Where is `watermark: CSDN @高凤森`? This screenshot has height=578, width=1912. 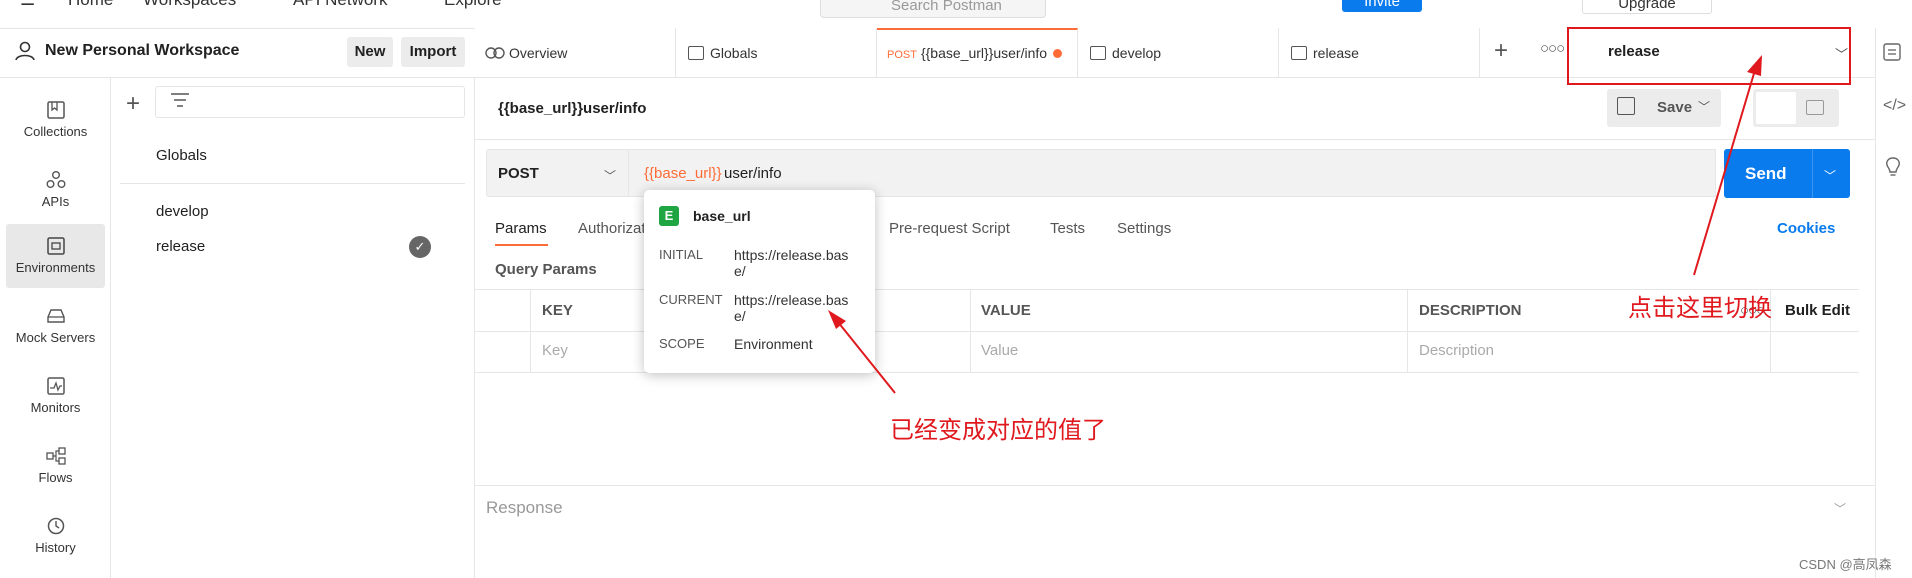 watermark: CSDN @高凤森 is located at coordinates (1845, 564).